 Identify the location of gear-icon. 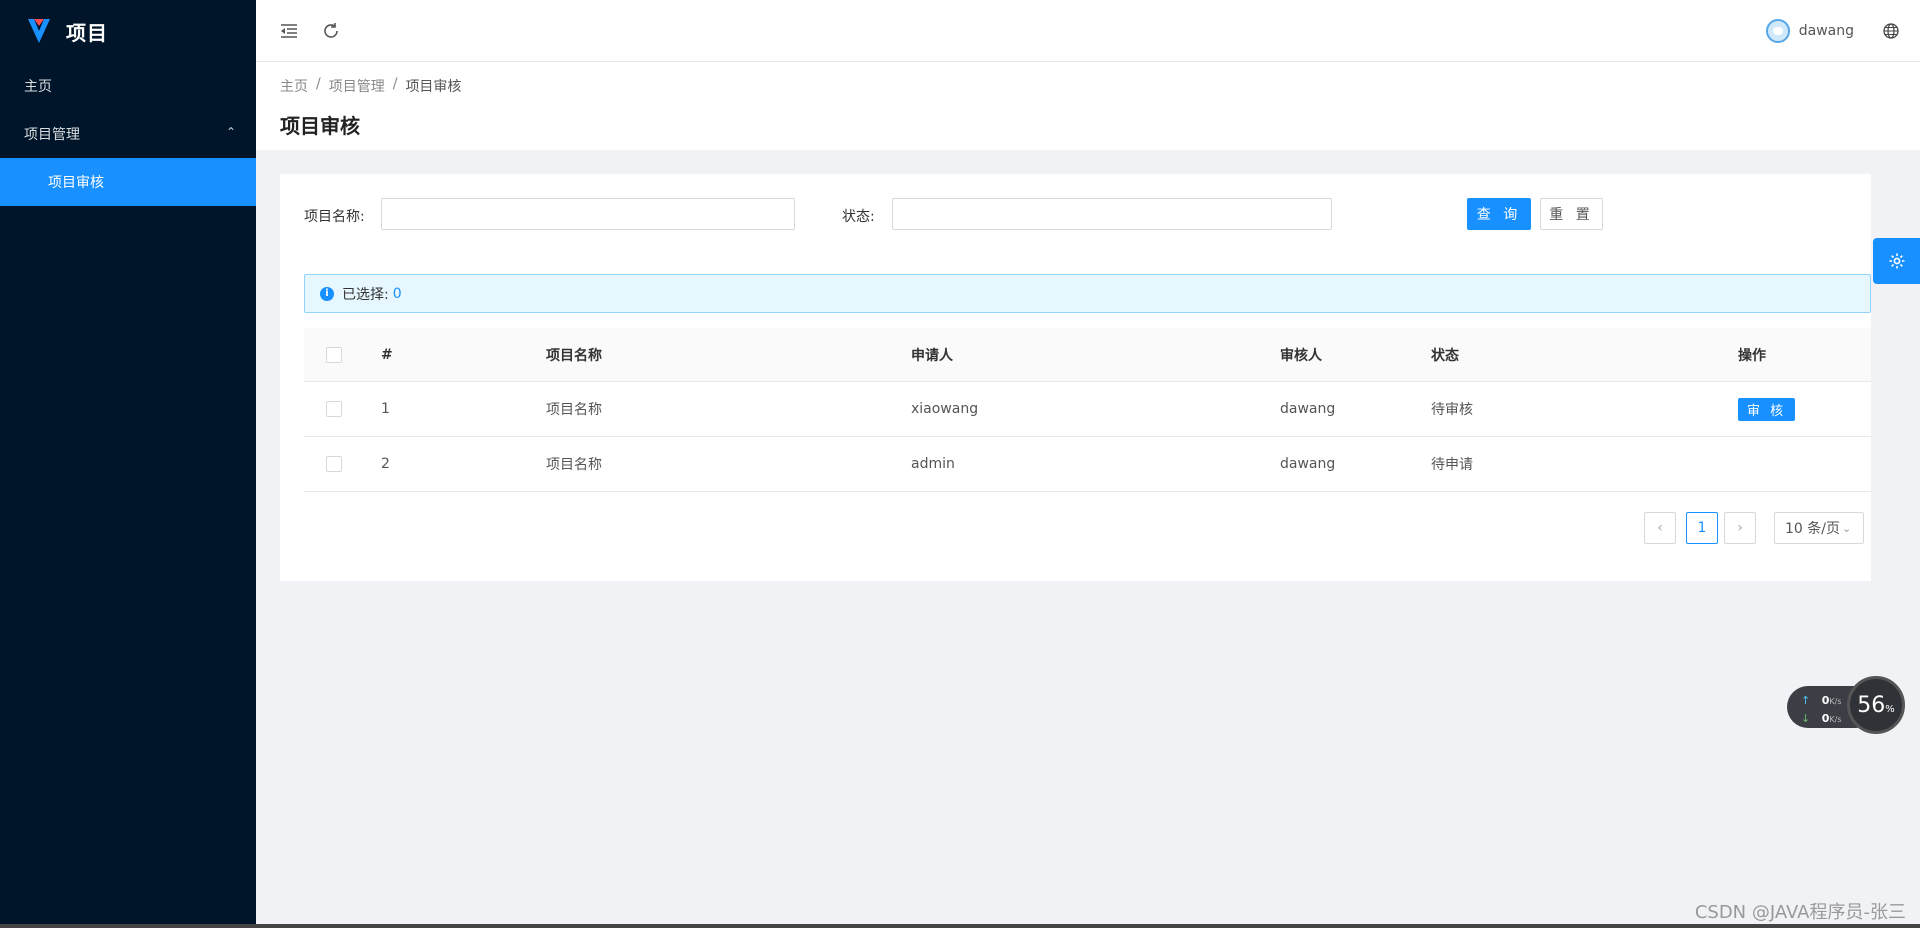
(1896, 261).